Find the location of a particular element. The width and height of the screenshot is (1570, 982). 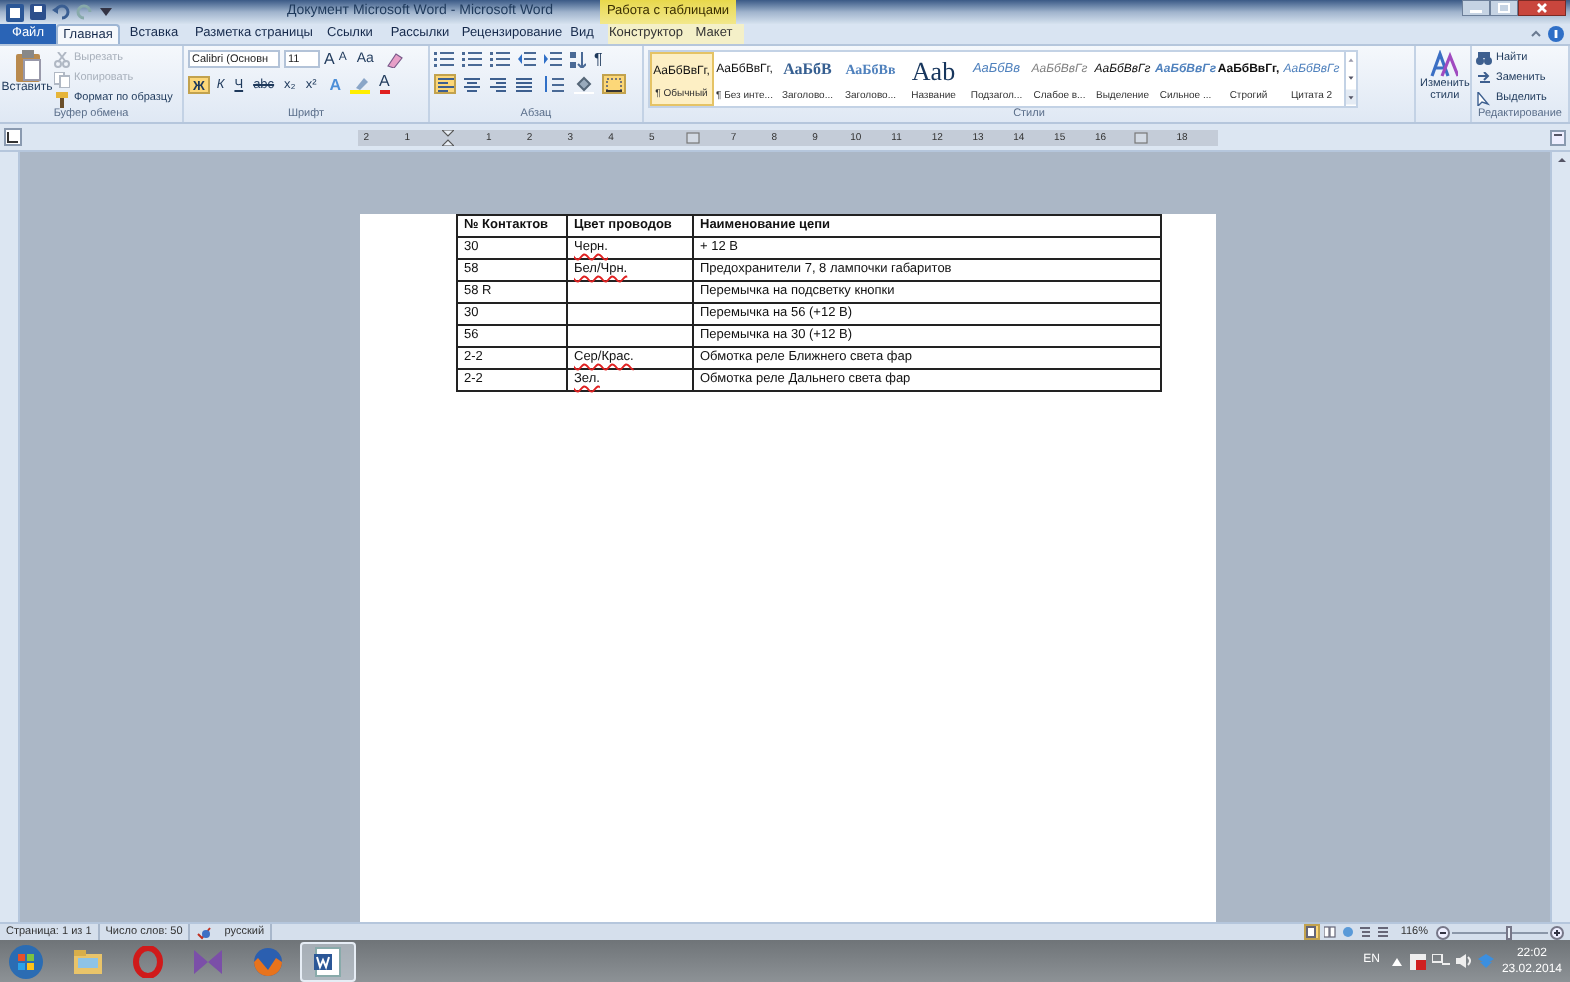

volume-icon is located at coordinates (1463, 961).